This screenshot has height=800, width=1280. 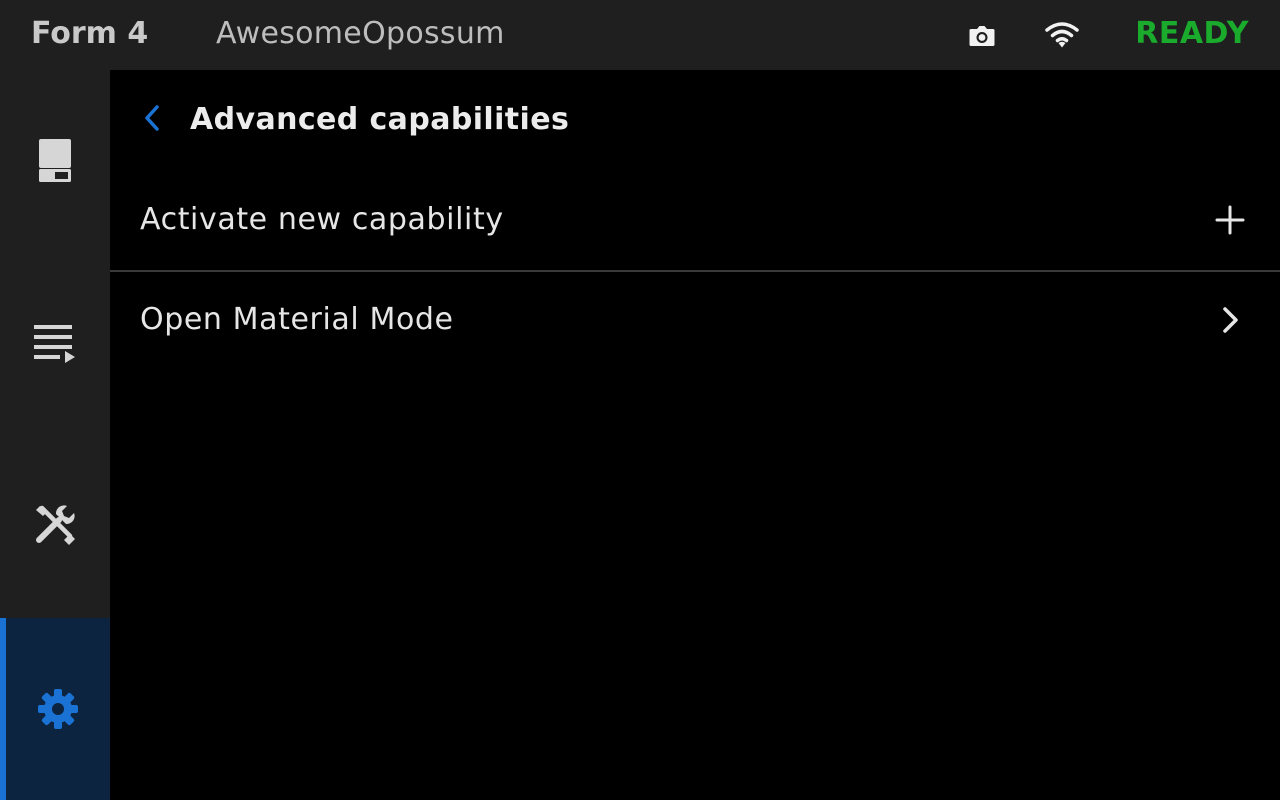 What do you see at coordinates (1192, 33) in the screenshot?
I see `printer-status: READY` at bounding box center [1192, 33].